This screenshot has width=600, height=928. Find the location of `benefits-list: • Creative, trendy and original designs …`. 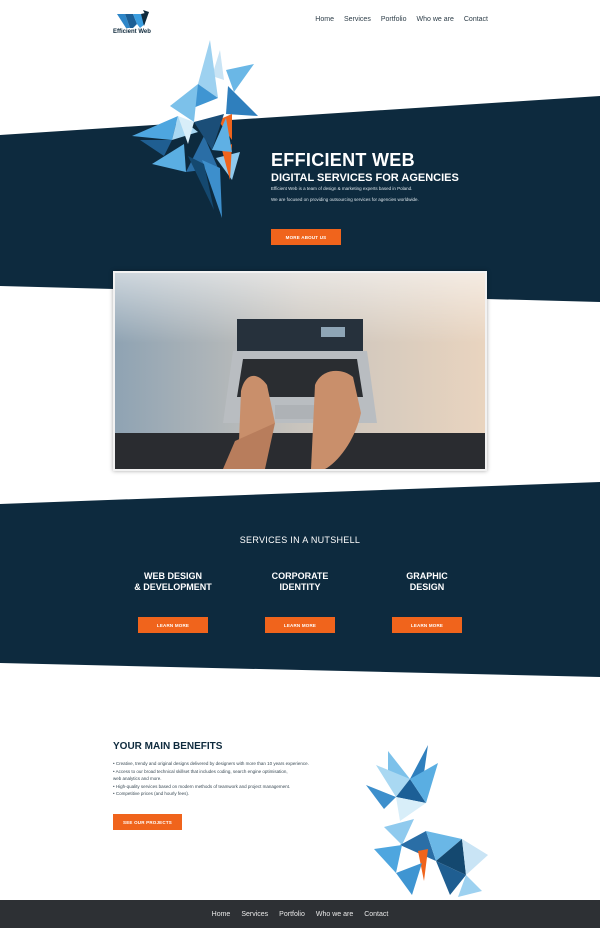

benefits-list: • Creative, trendy and original designs … is located at coordinates (211, 779).